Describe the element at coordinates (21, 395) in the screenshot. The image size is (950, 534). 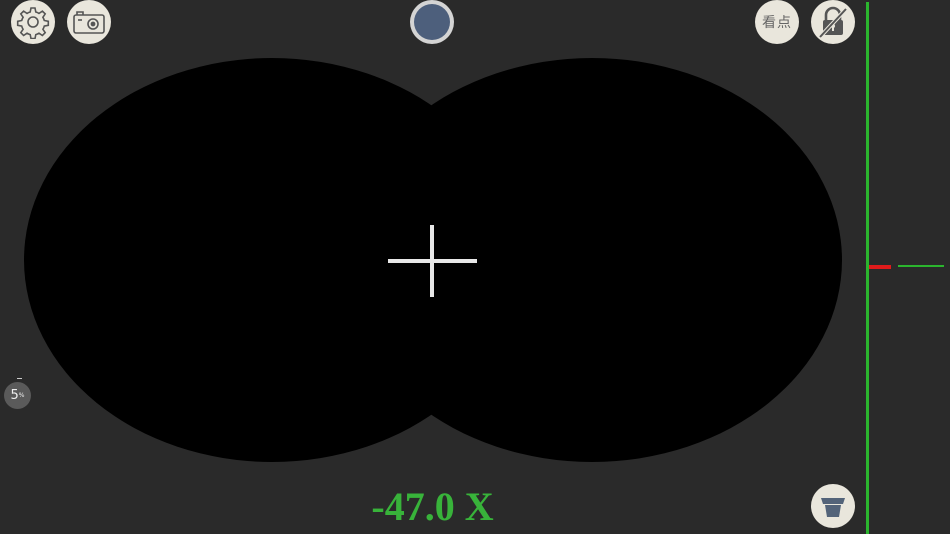
I see `zoom-unit: %` at that location.